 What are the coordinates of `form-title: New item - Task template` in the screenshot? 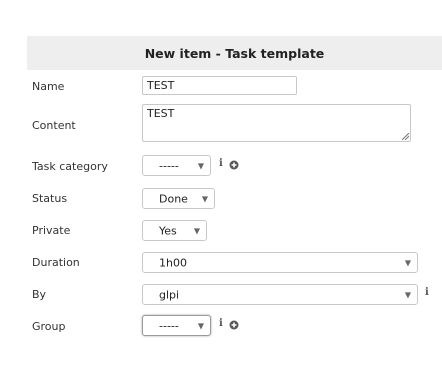 It's located at (234, 53).